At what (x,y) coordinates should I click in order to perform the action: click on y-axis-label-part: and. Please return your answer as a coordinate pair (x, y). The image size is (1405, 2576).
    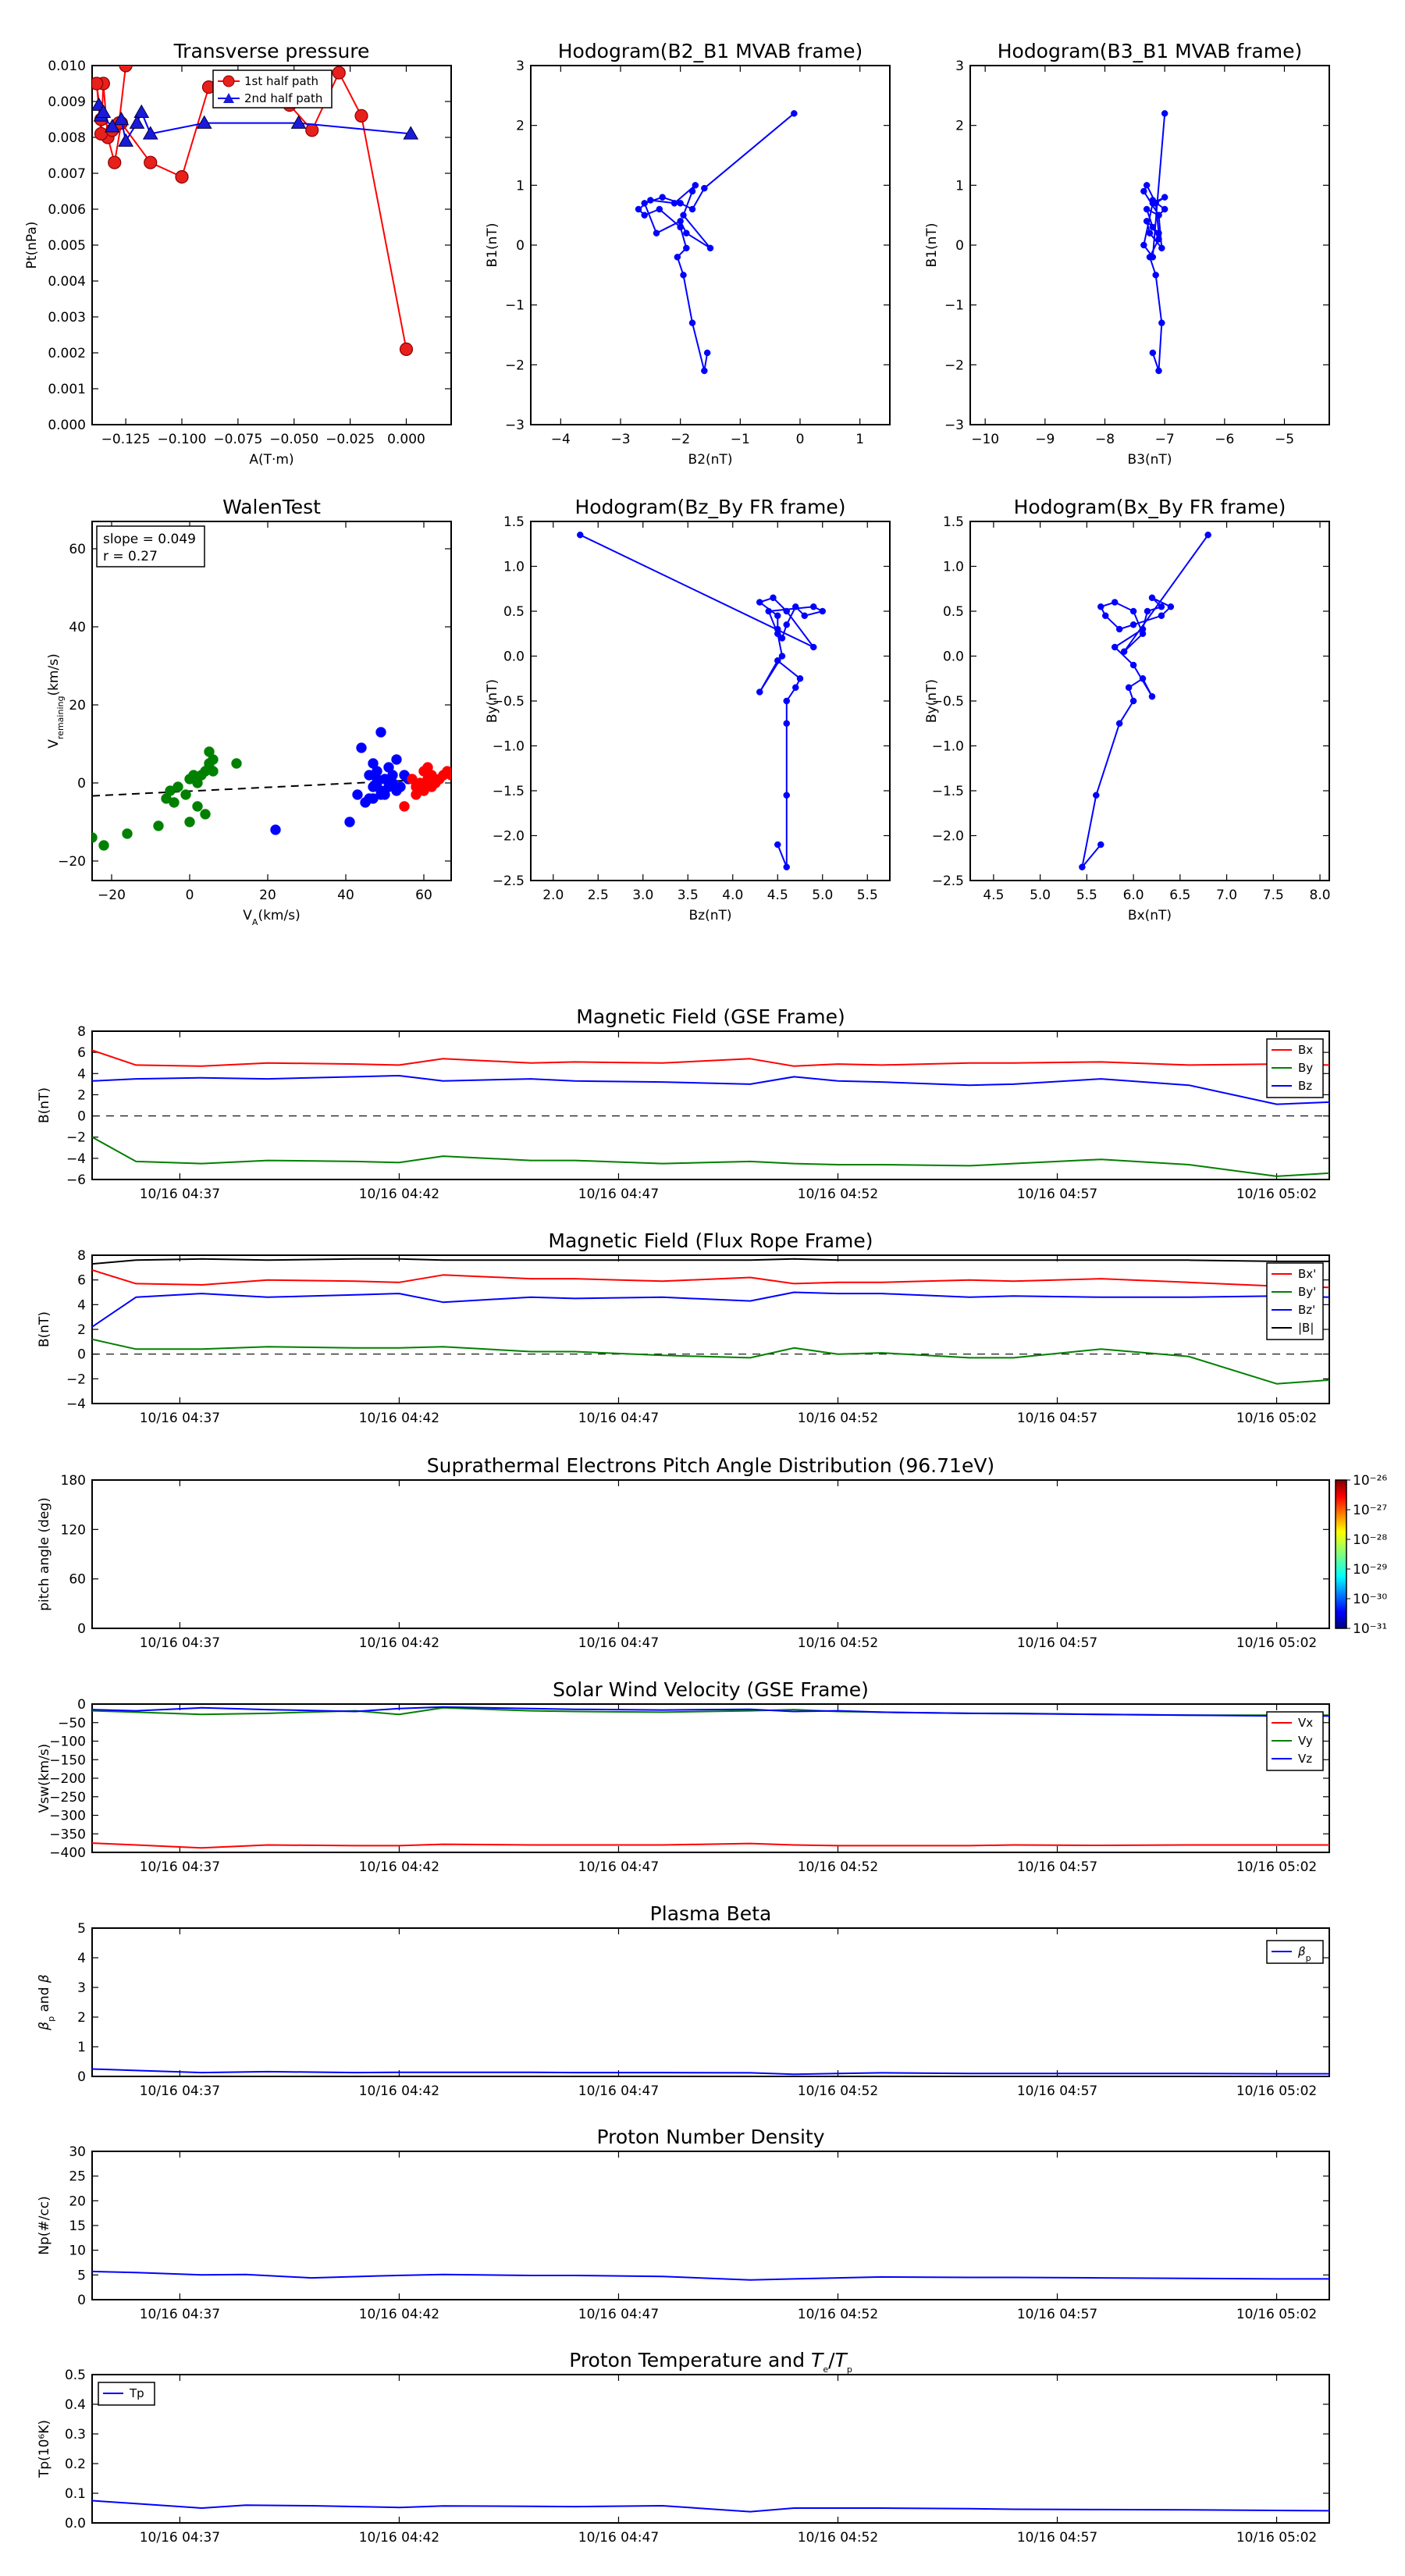
    Looking at the image, I should click on (45, 1999).